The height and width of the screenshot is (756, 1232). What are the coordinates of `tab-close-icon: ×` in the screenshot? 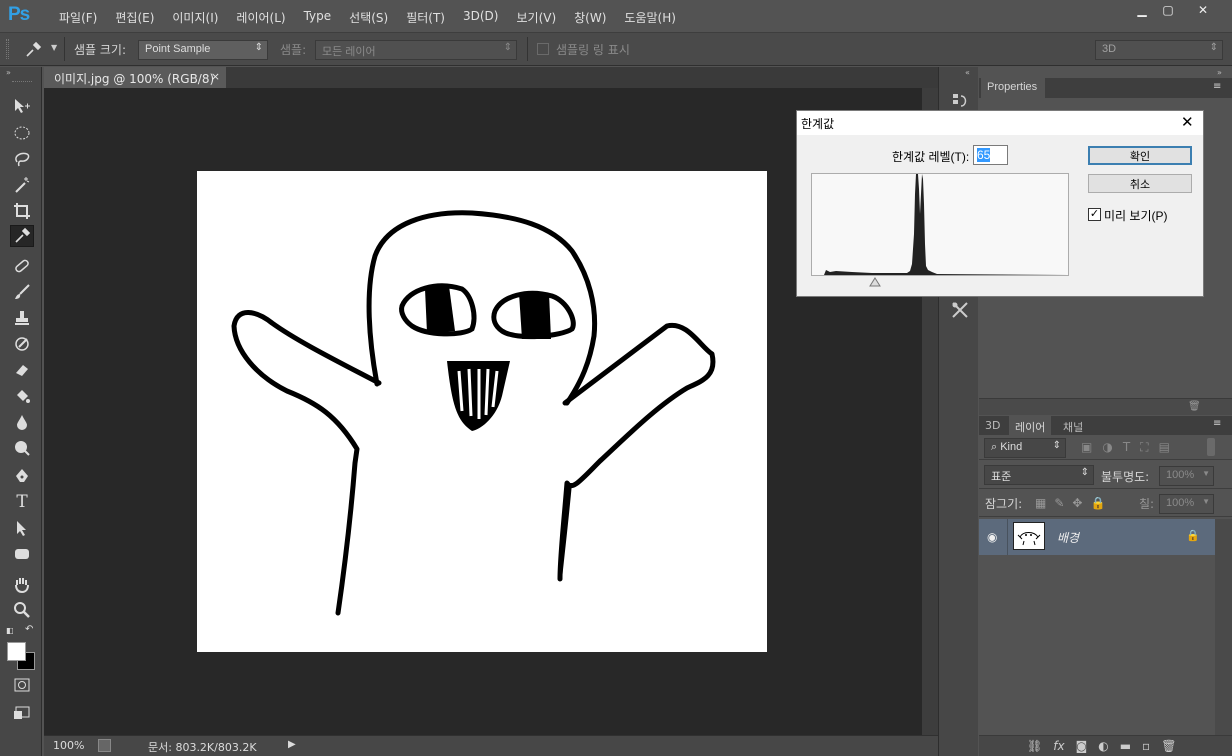 It's located at (215, 76).